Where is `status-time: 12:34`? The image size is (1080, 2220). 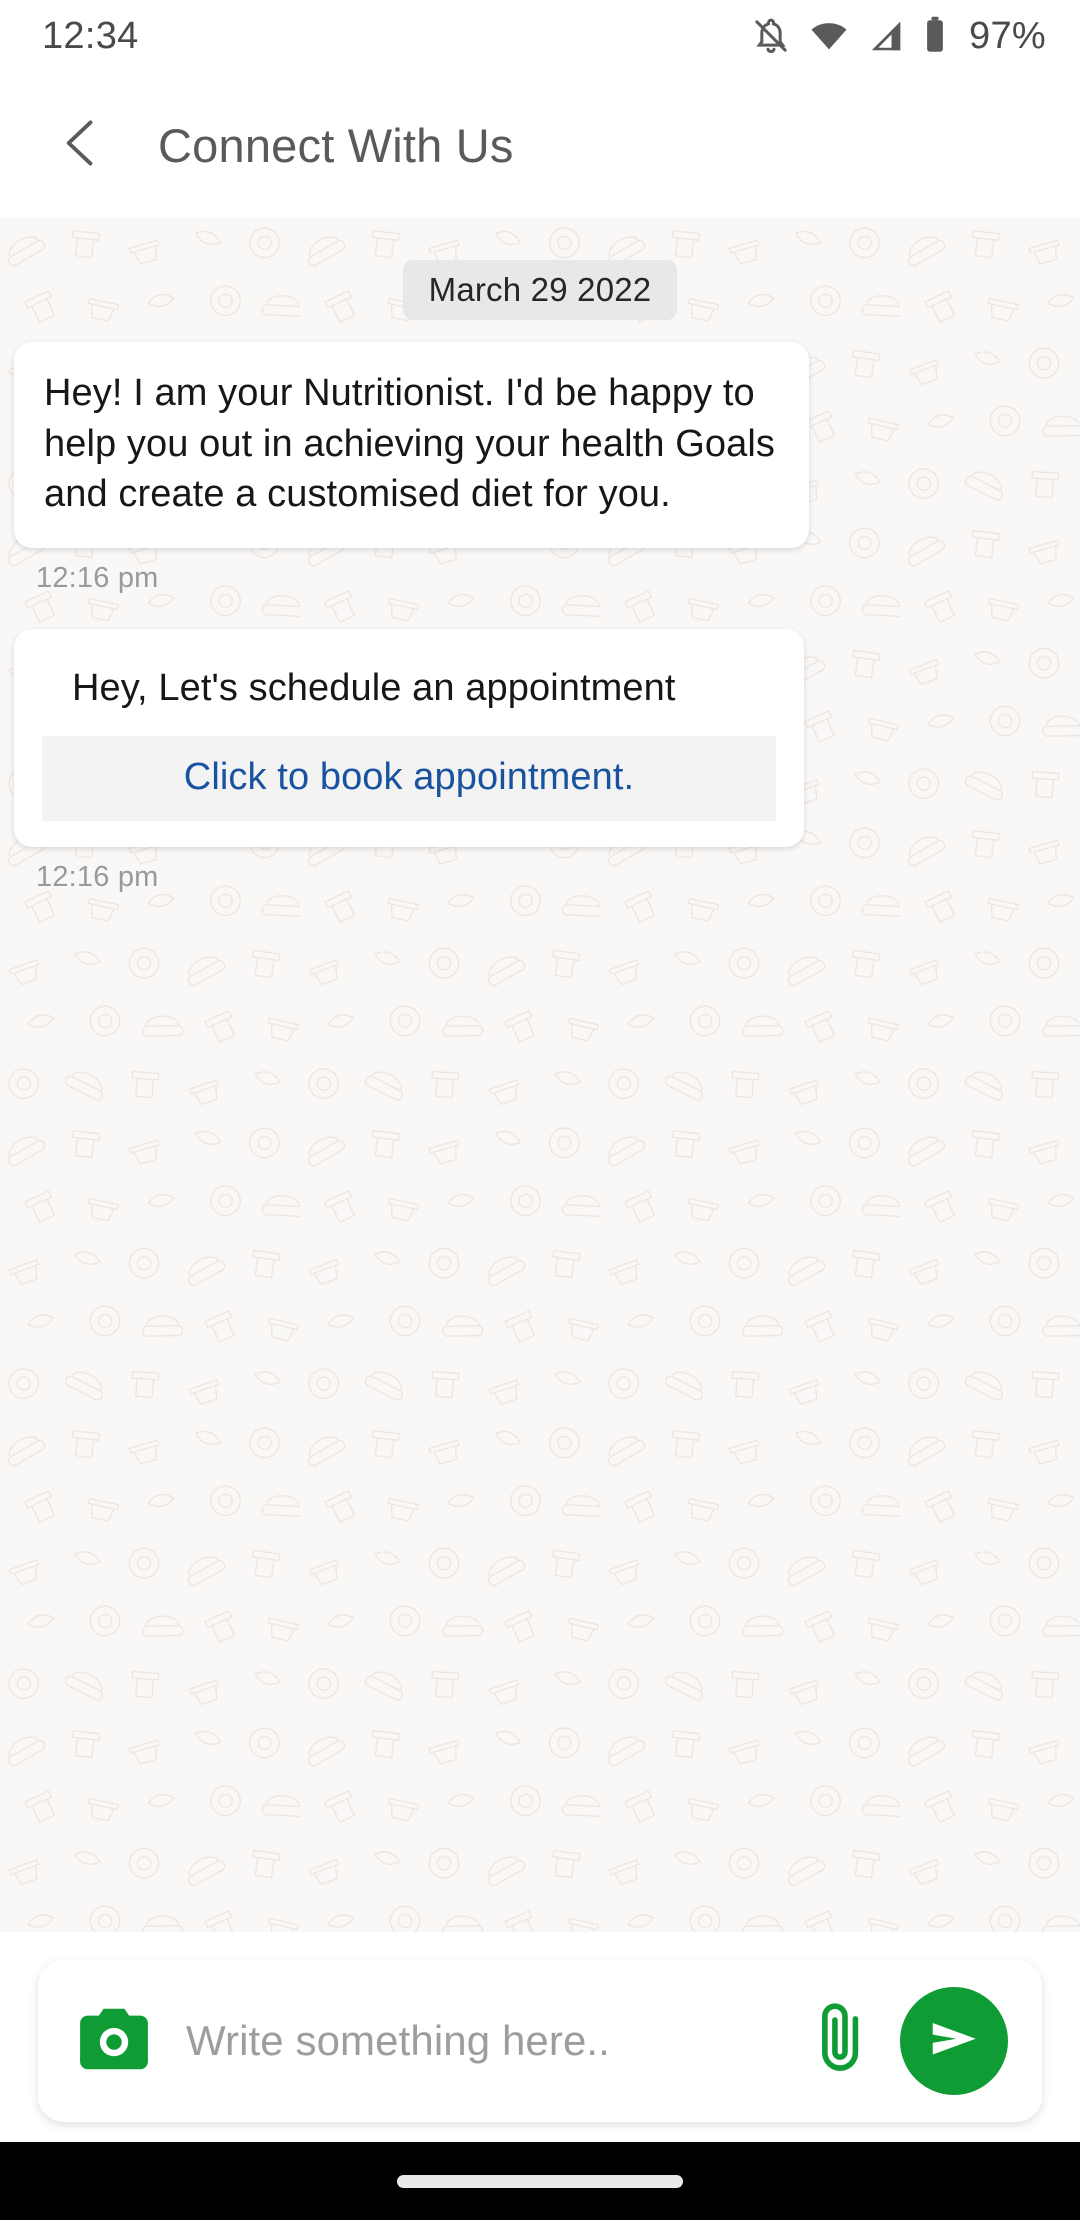 status-time: 12:34 is located at coordinates (90, 35).